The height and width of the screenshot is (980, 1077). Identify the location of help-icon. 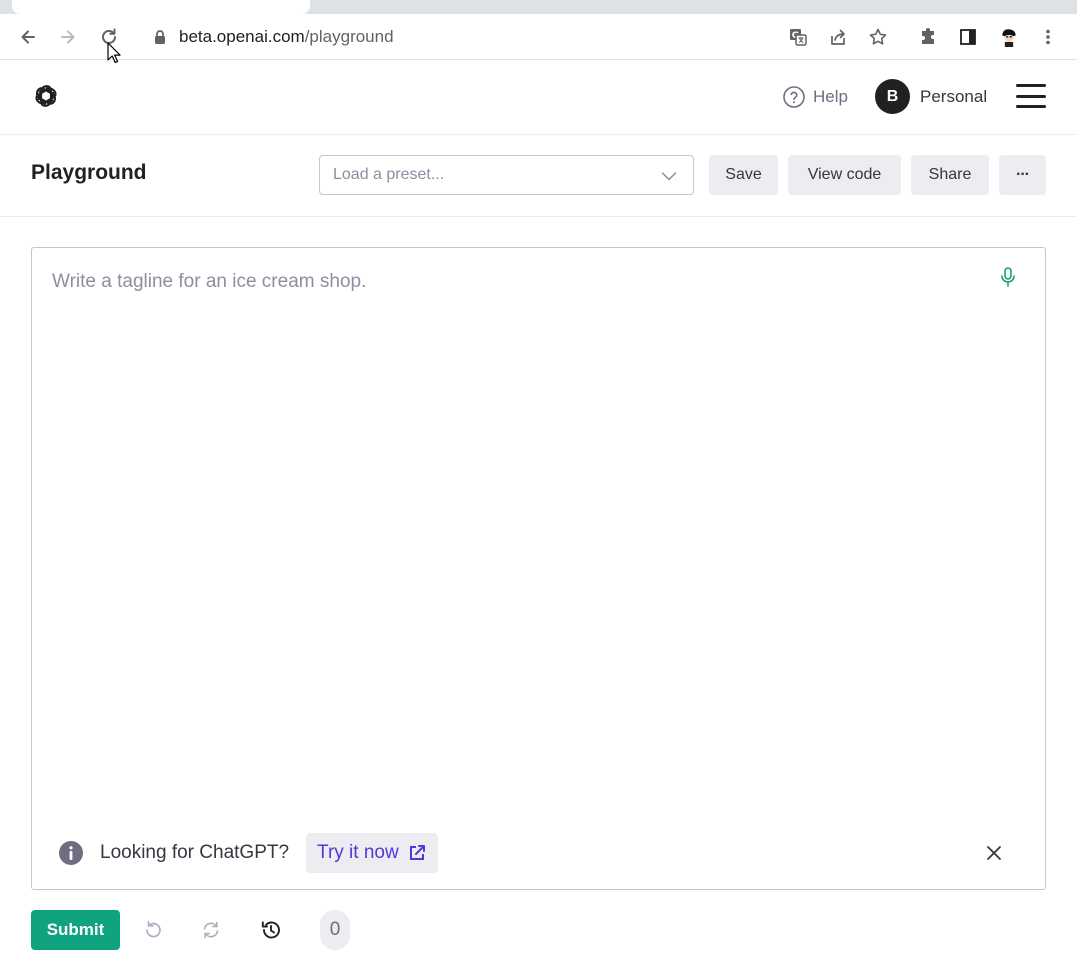
(794, 97).